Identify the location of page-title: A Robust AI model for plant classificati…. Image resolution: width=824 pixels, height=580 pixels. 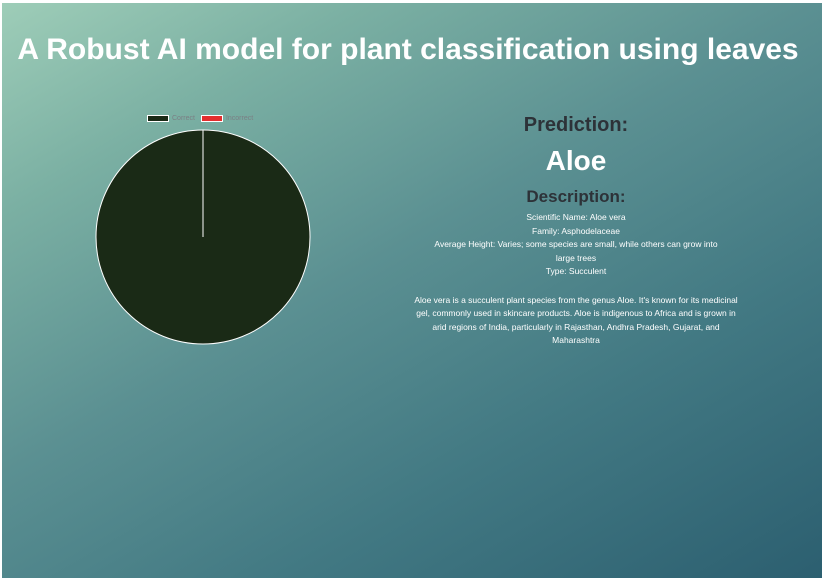
(408, 49).